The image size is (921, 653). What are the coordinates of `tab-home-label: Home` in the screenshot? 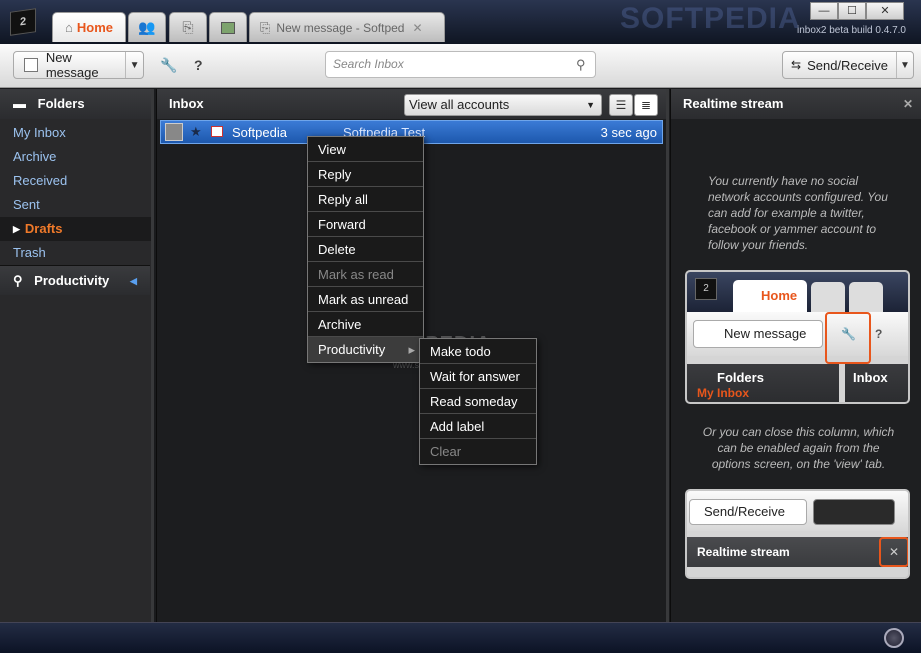 It's located at (94, 27).